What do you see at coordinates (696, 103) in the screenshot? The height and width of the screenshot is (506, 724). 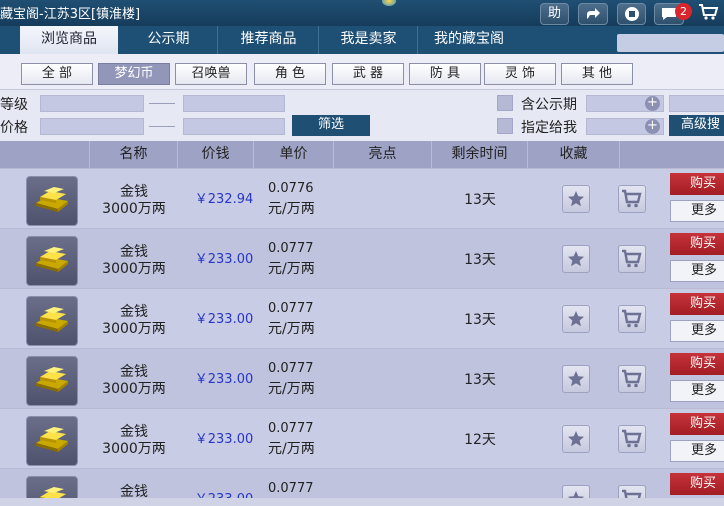 I see `extra-select` at bounding box center [696, 103].